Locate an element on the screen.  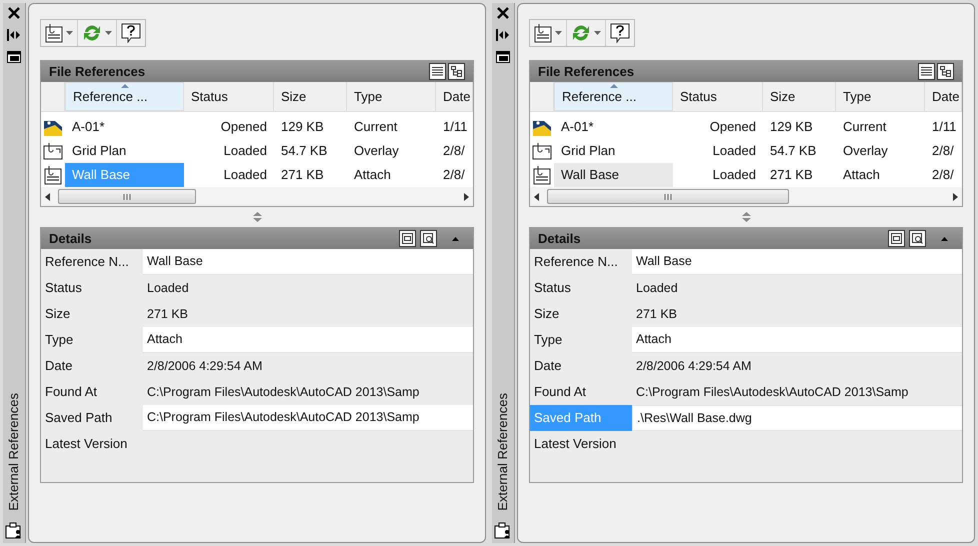
property-field: .\Res\Wall Base.dwg is located at coordinates (797, 418).